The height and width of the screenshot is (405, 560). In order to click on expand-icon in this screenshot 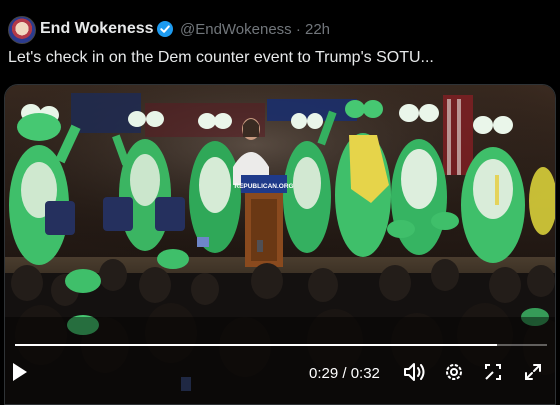, I will do `click(493, 374)`.